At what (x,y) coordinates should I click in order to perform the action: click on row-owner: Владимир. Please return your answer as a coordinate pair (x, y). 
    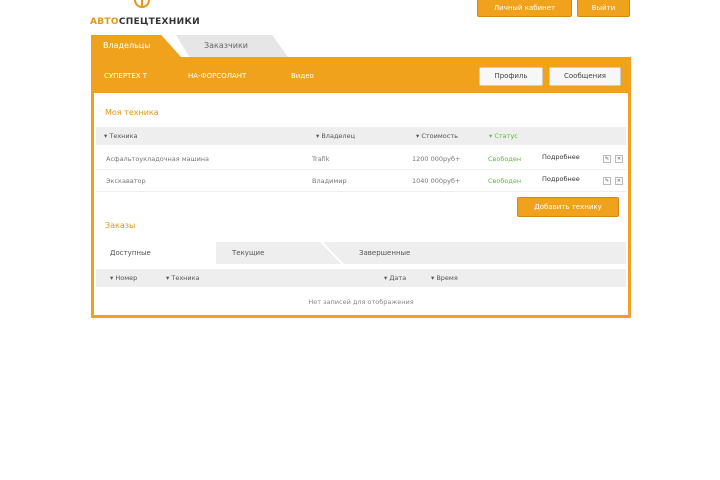
    Looking at the image, I should click on (329, 181).